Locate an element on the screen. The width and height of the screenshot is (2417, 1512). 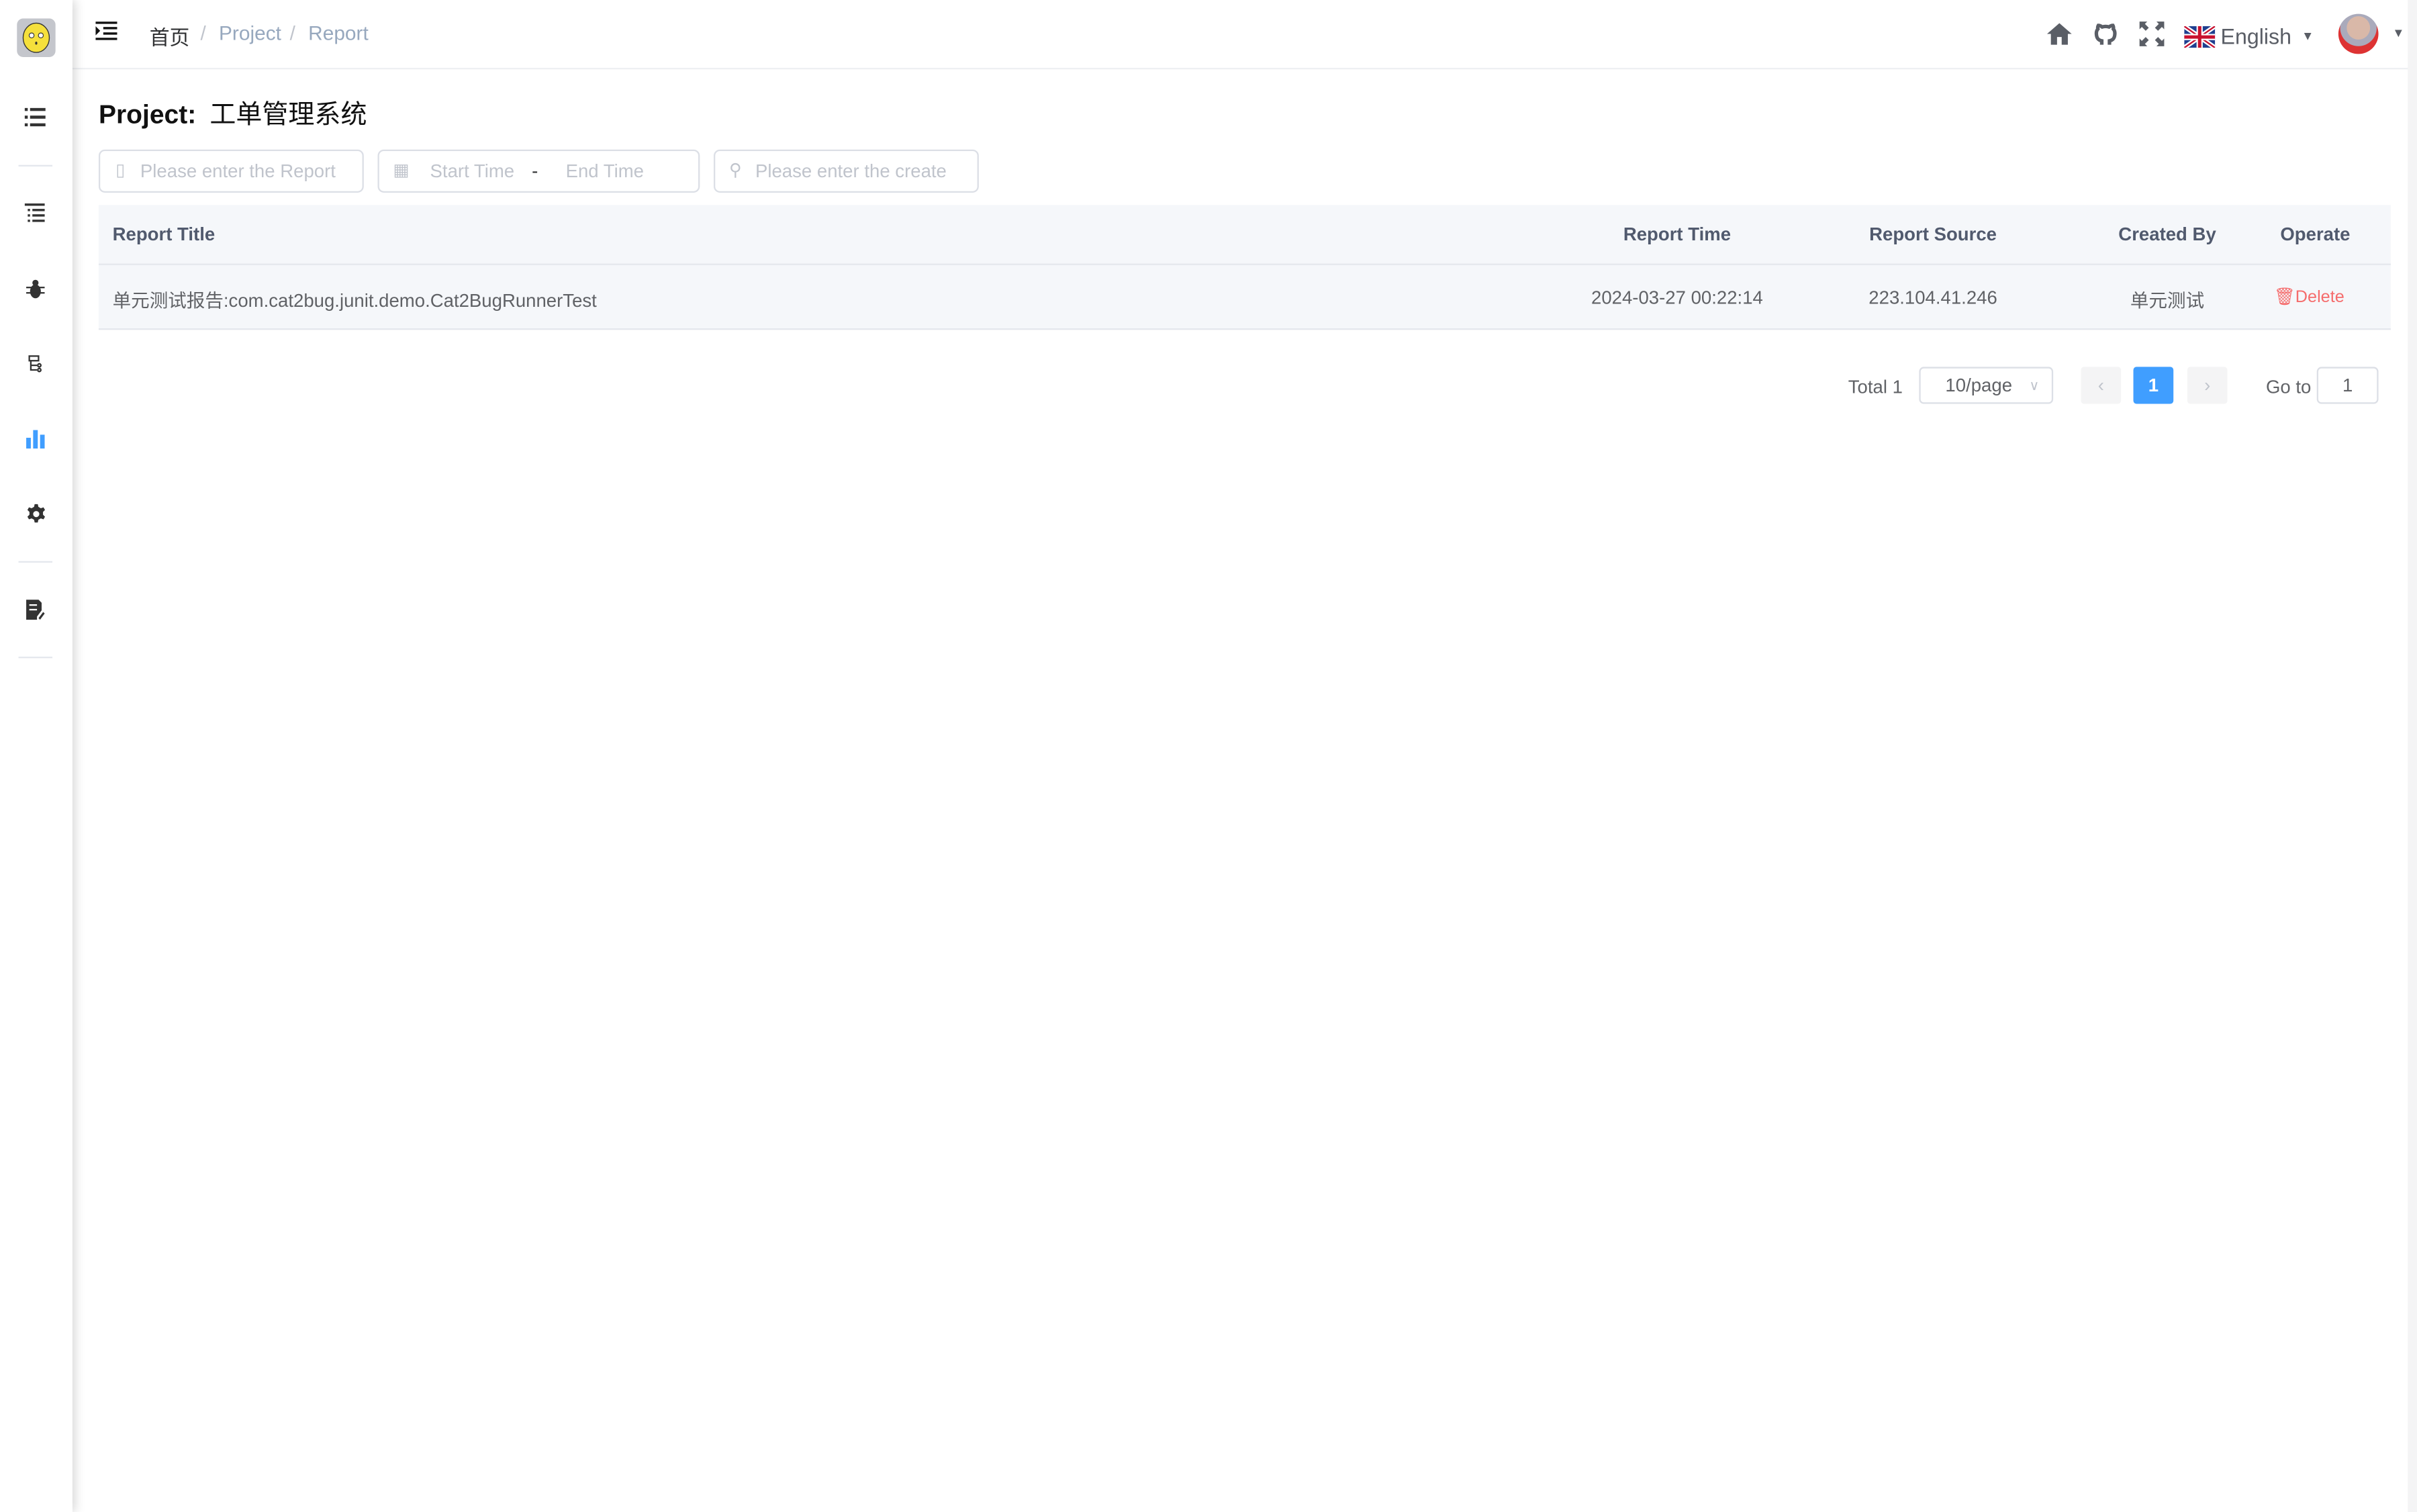
report-source-cell: 223.104.41.246 is located at coordinates (1933, 298).